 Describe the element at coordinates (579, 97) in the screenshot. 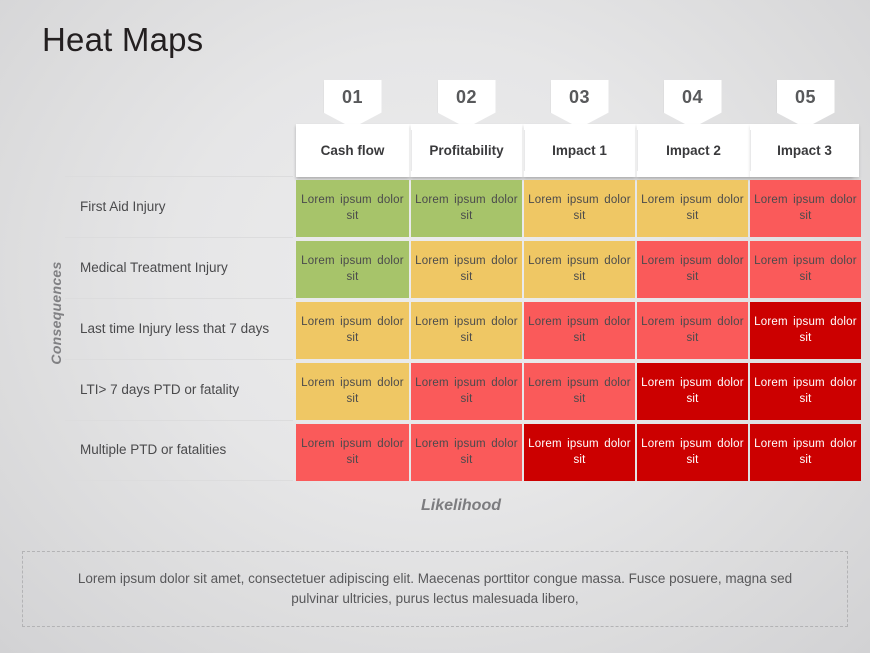

I see `column-number: 03` at that location.